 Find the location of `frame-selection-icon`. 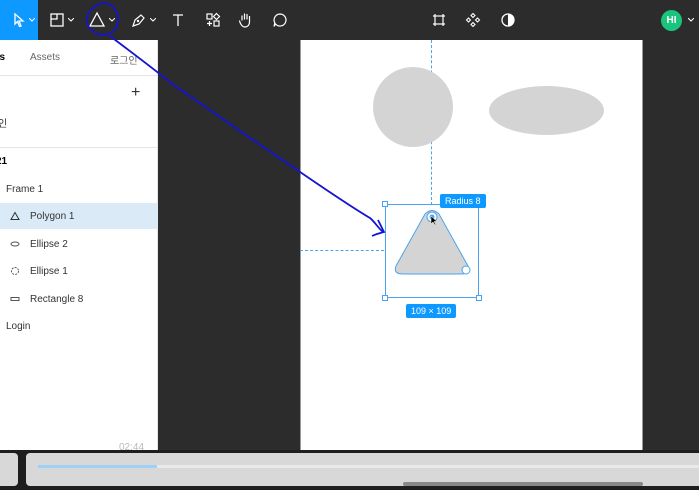

frame-selection-icon is located at coordinates (439, 20).